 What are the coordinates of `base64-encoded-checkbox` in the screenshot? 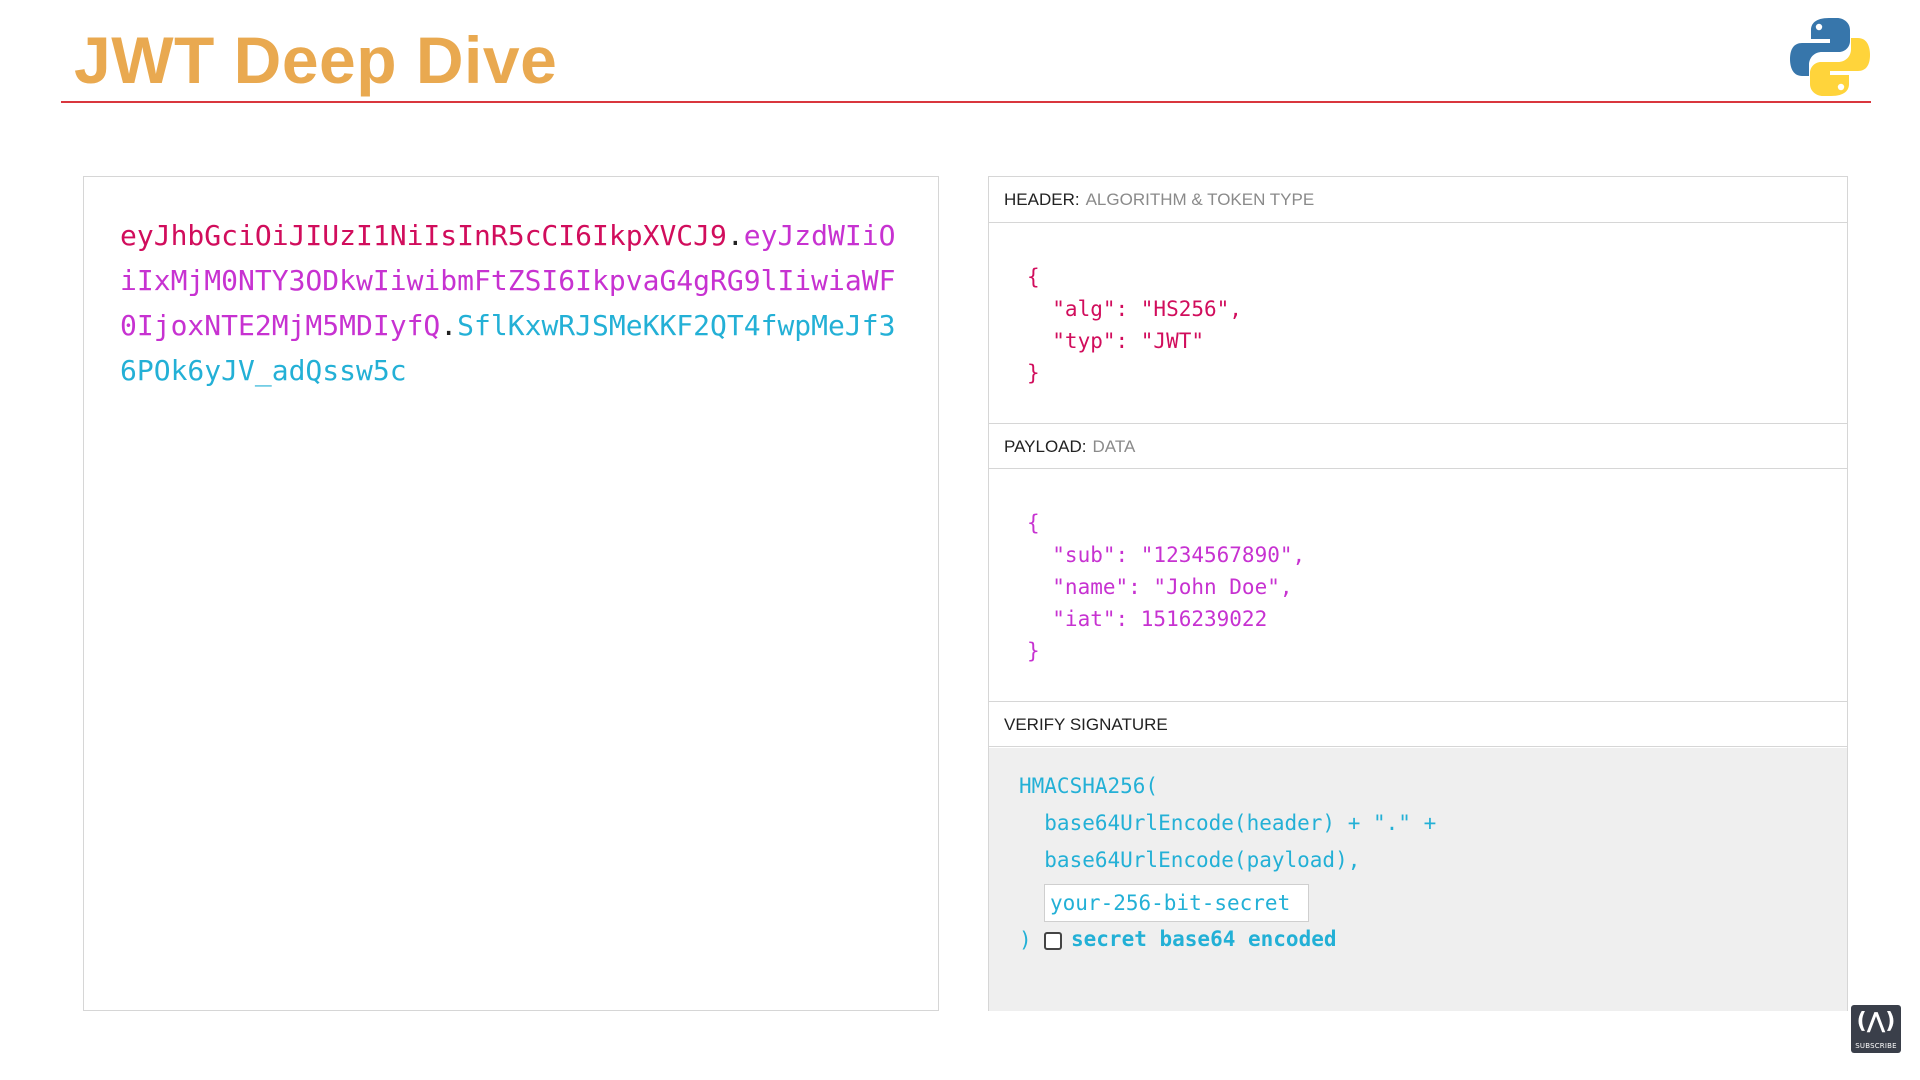 It's located at (1053, 941).